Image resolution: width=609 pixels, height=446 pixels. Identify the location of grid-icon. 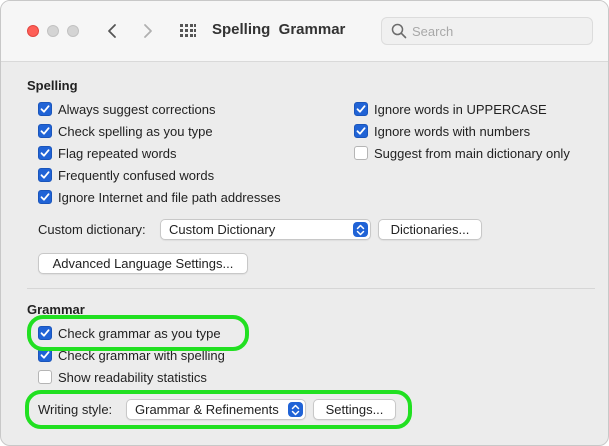
(188, 30).